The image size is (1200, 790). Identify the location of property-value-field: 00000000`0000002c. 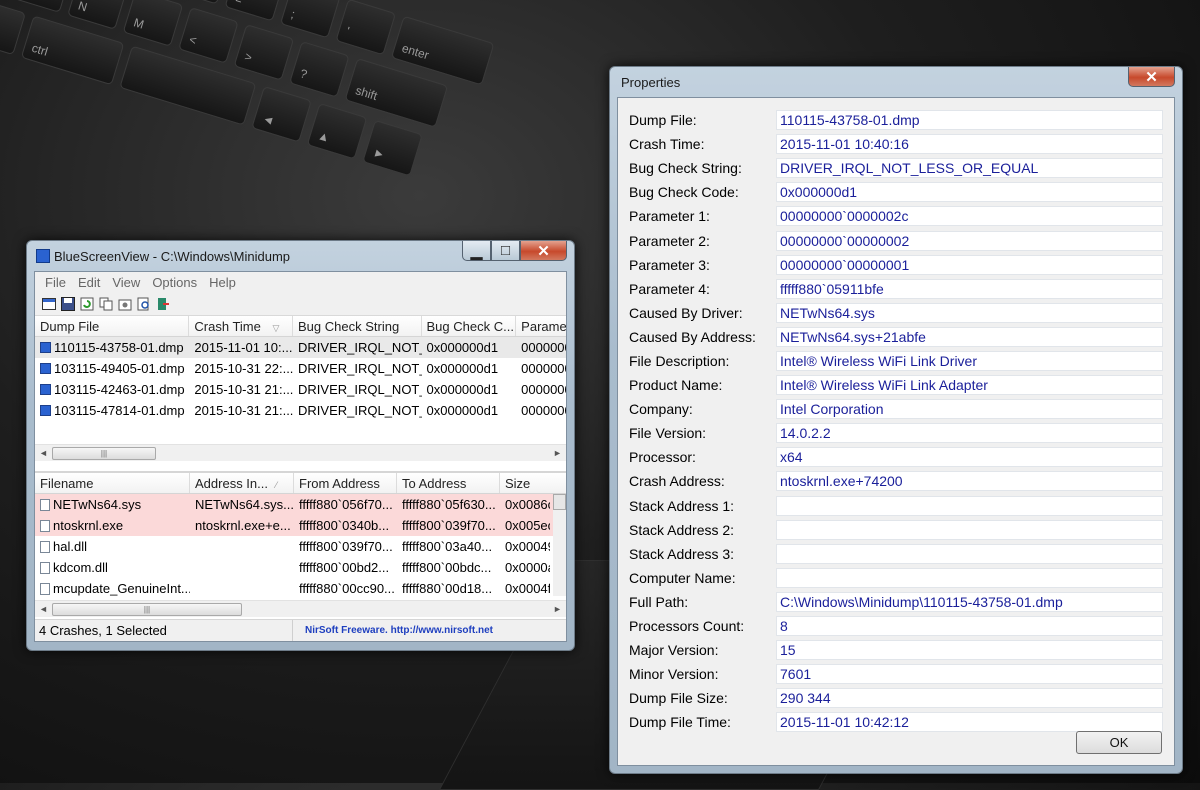
(969, 216).